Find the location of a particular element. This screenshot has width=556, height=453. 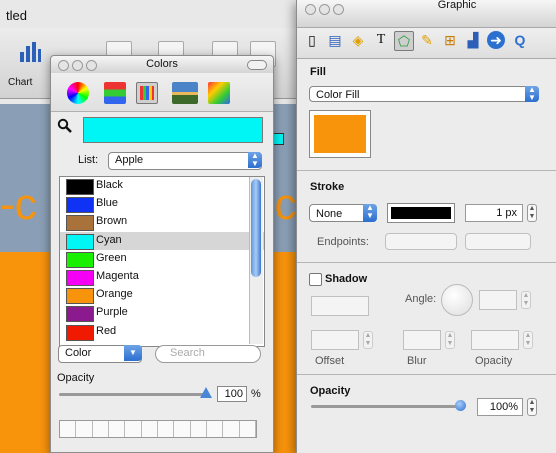

color-palettes-icon is located at coordinates (147, 93).